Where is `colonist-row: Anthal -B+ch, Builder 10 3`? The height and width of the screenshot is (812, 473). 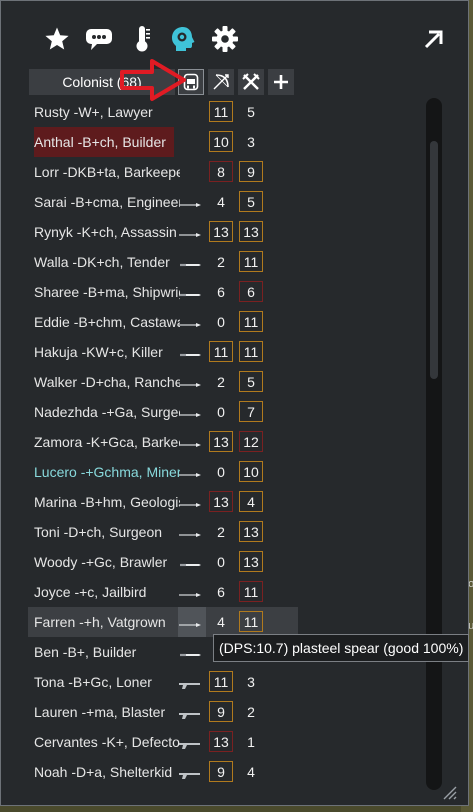
colonist-row: Anthal -B+ch, Builder 10 3 is located at coordinates (163, 142).